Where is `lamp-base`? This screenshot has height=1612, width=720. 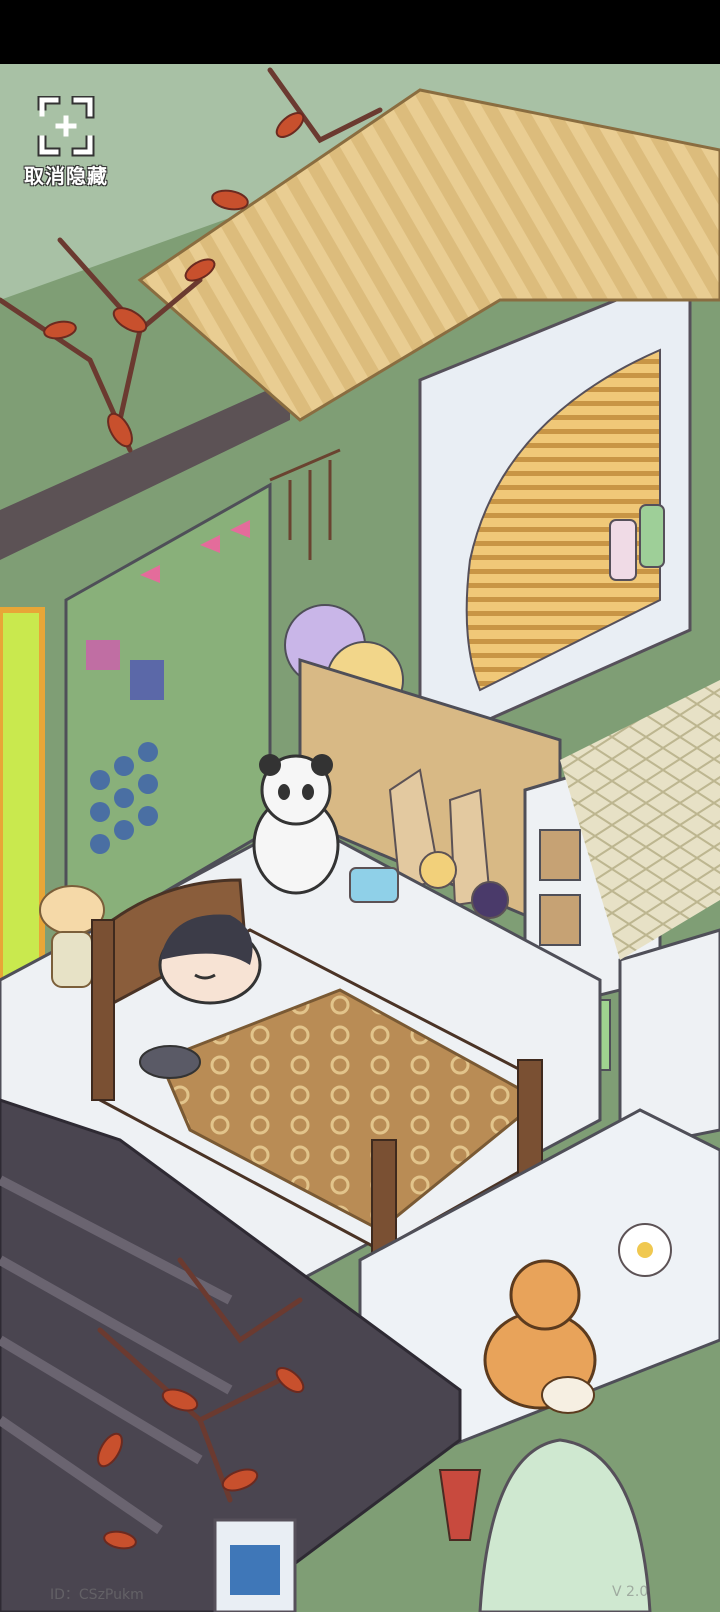
lamp-base is located at coordinates (72, 959).